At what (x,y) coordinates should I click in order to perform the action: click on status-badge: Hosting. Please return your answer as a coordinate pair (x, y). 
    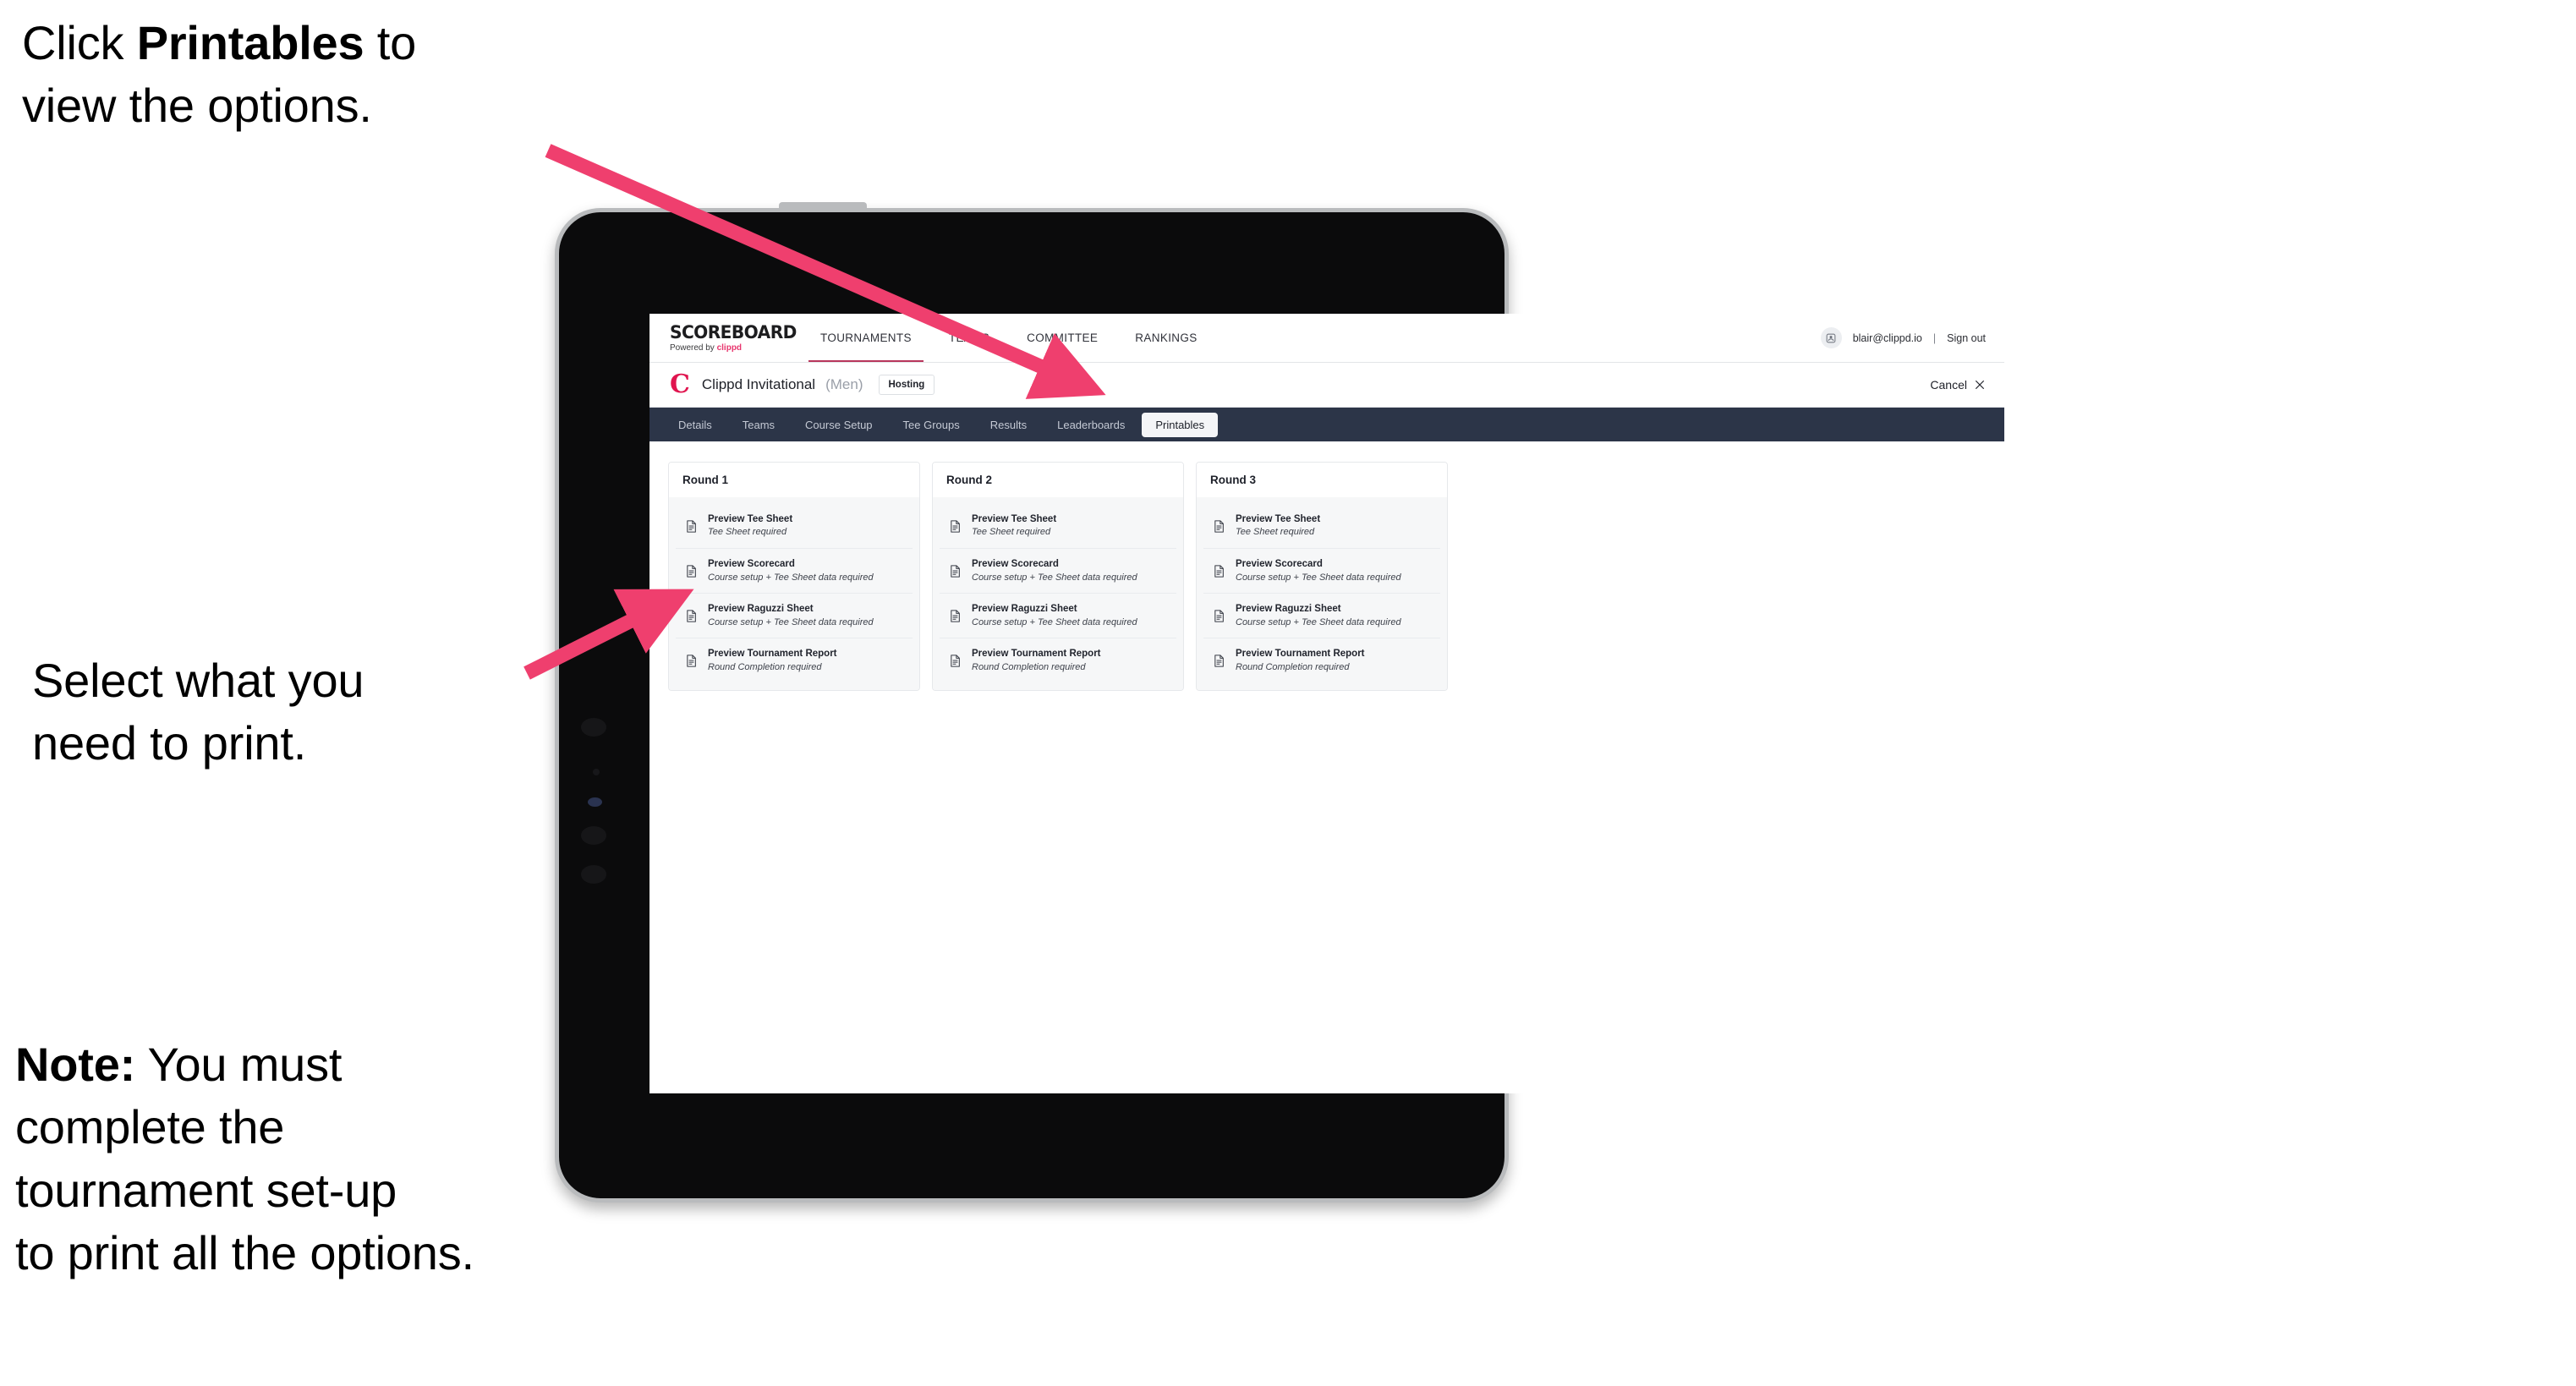
    Looking at the image, I should click on (906, 385).